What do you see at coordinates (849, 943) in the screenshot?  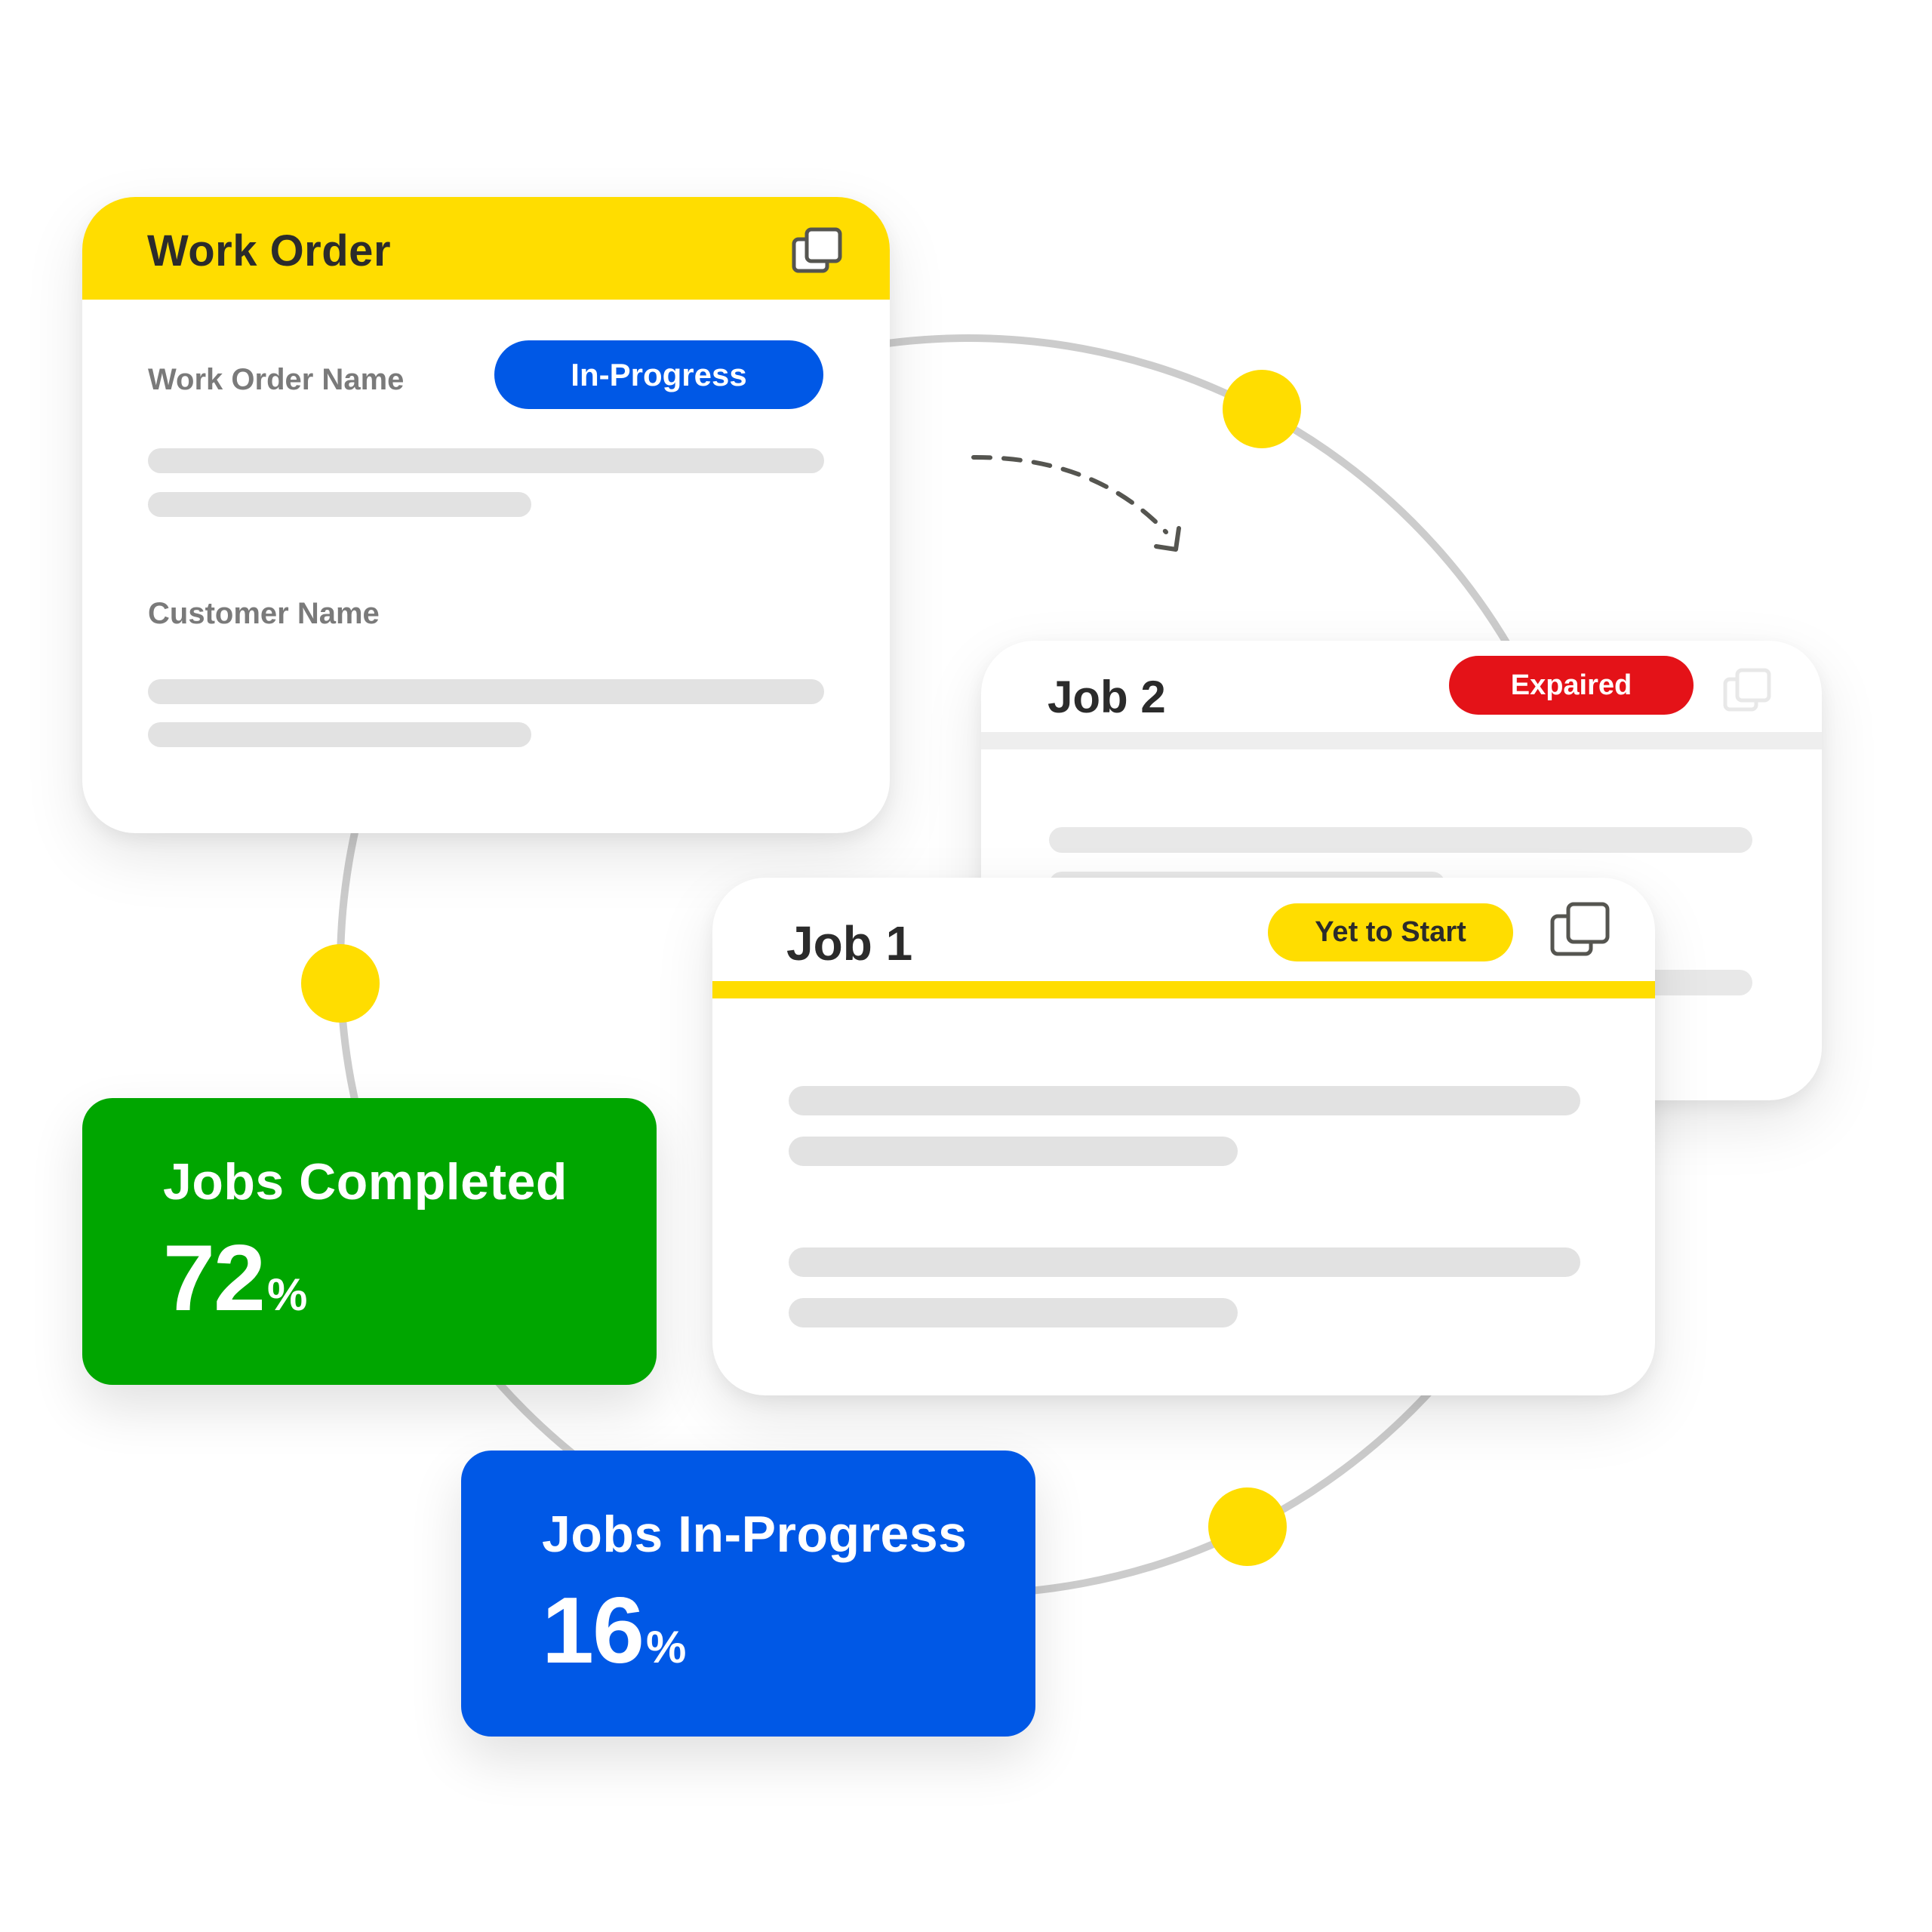 I see `job-title: Job 1` at bounding box center [849, 943].